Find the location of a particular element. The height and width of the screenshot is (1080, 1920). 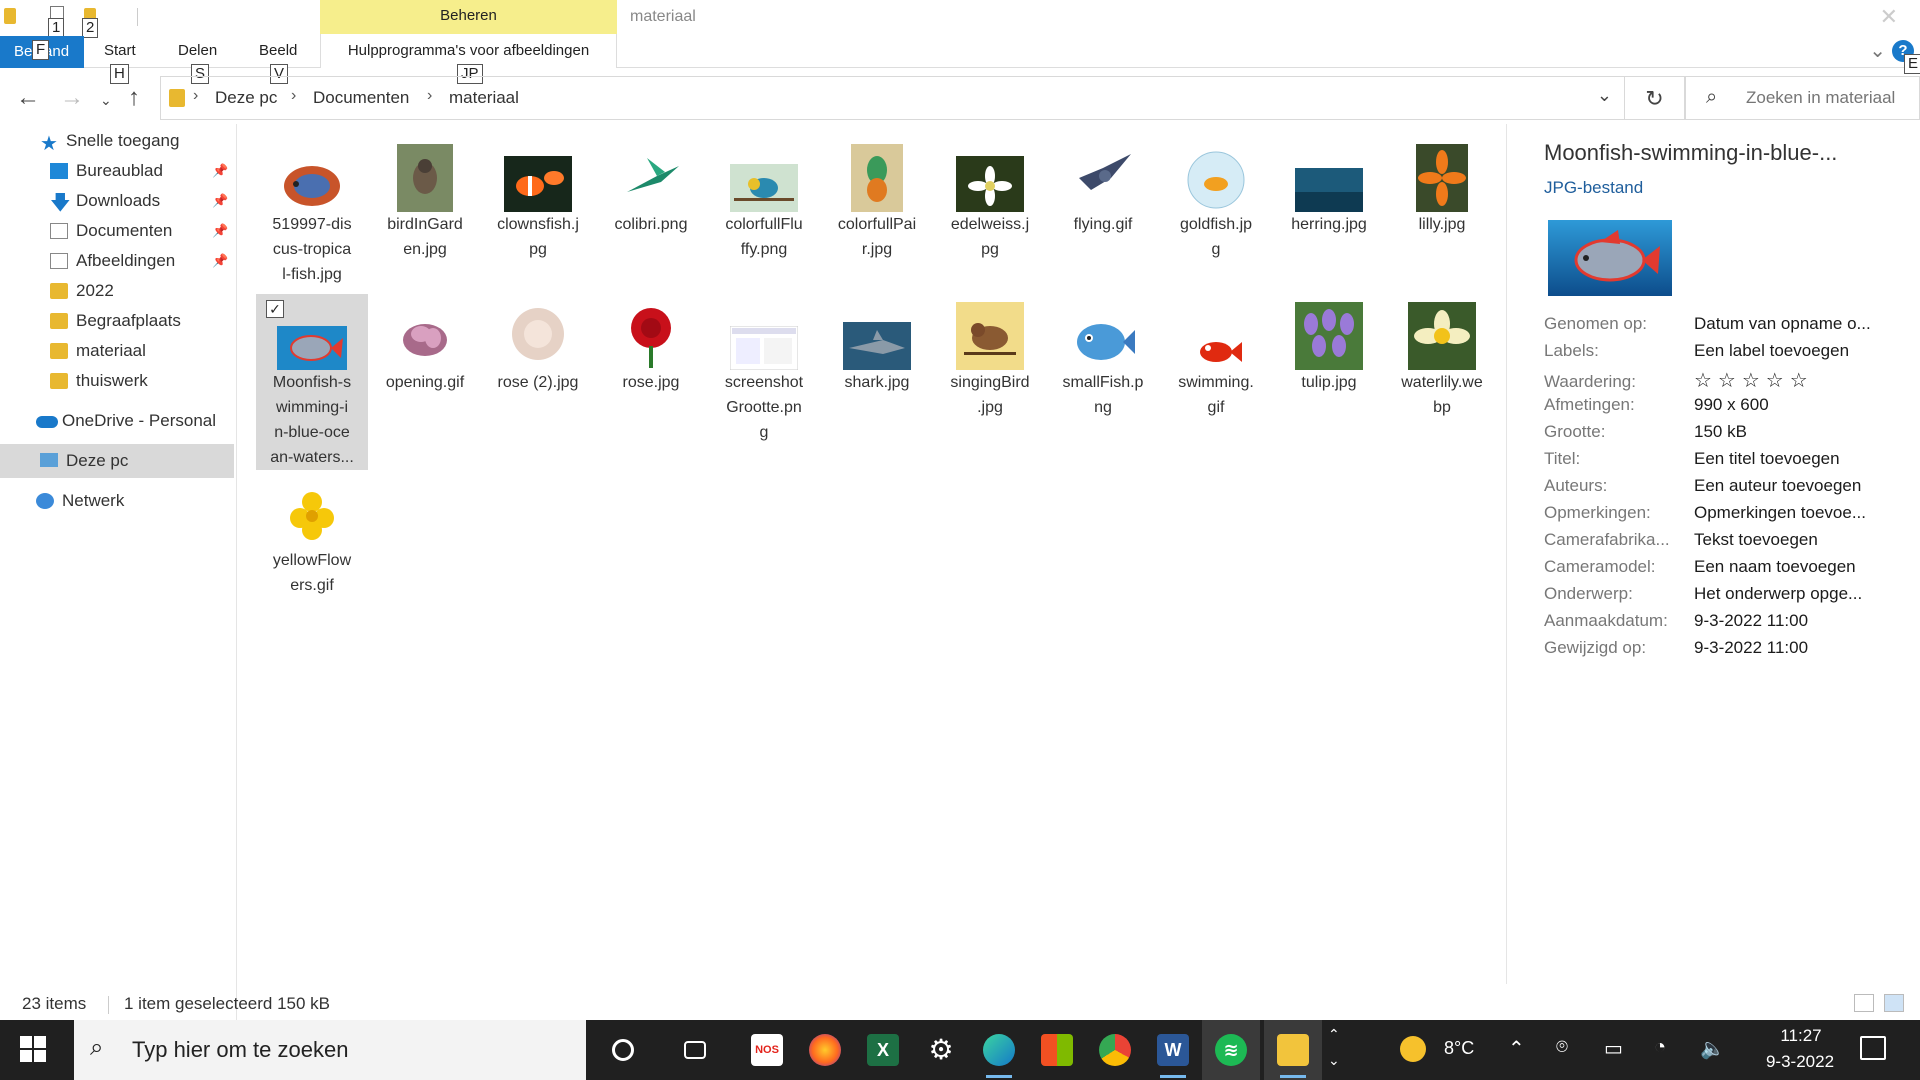

microsoft-store-icon is located at coordinates (1057, 1050).